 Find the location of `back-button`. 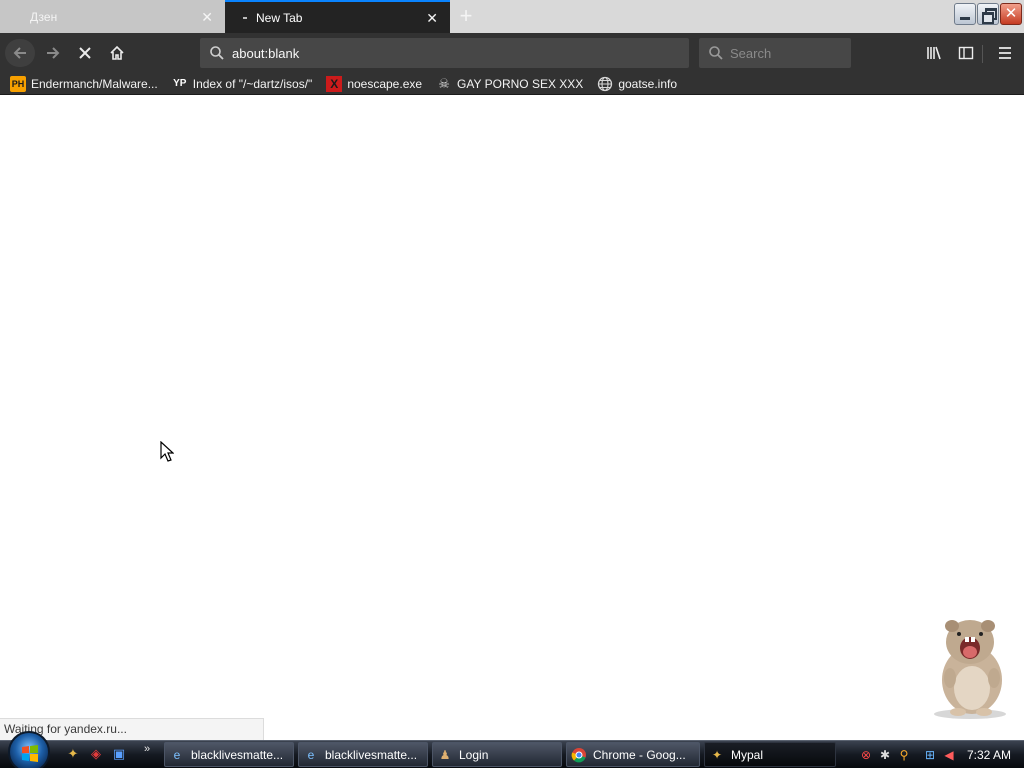

back-button is located at coordinates (20, 53).